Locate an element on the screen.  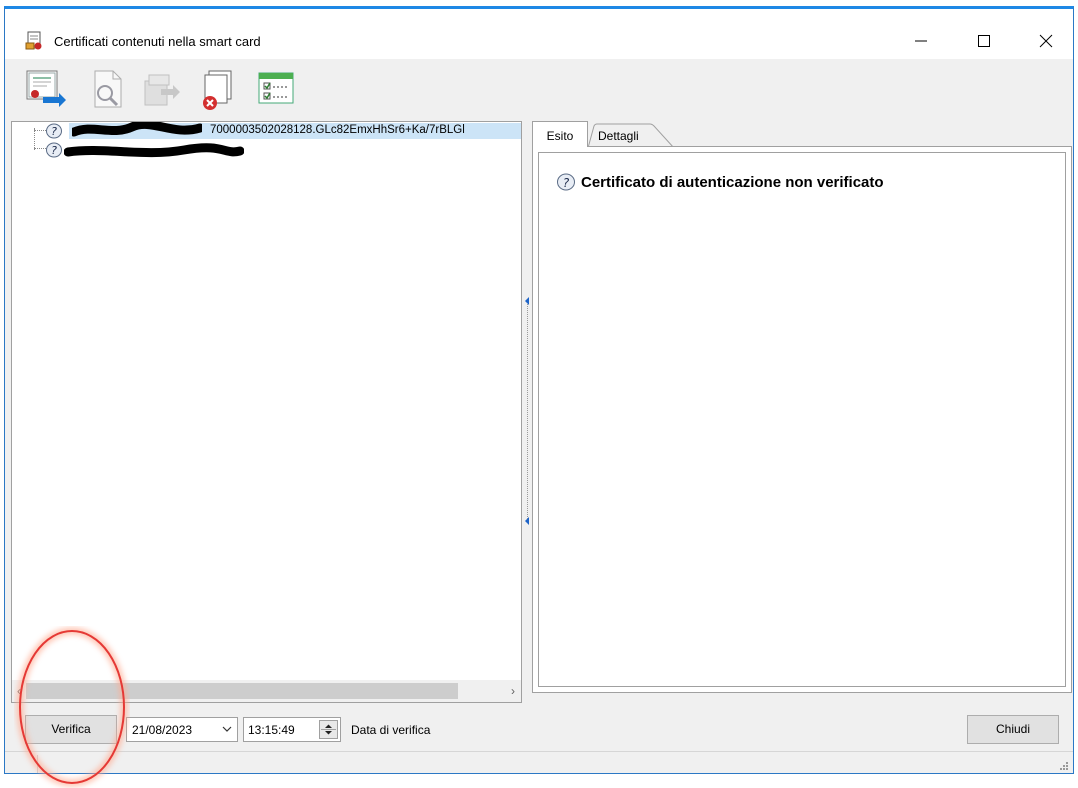
toolbar is located at coordinates (539, 88).